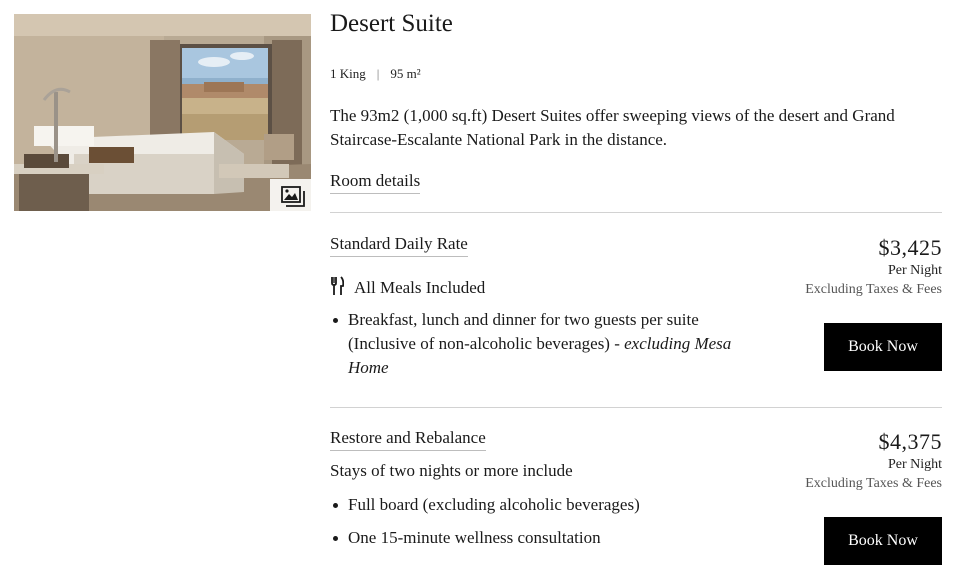 The width and height of the screenshot is (960, 583). What do you see at coordinates (348, 73) in the screenshot?
I see `room-beds: 1 King` at bounding box center [348, 73].